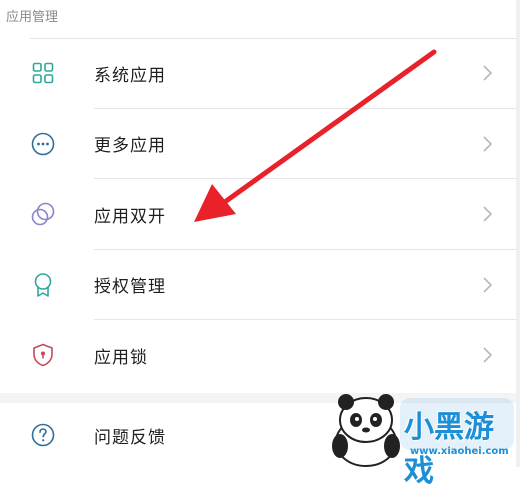 This screenshot has width=520, height=490. Describe the element at coordinates (121, 357) in the screenshot. I see `item-label: 应用锁` at that location.